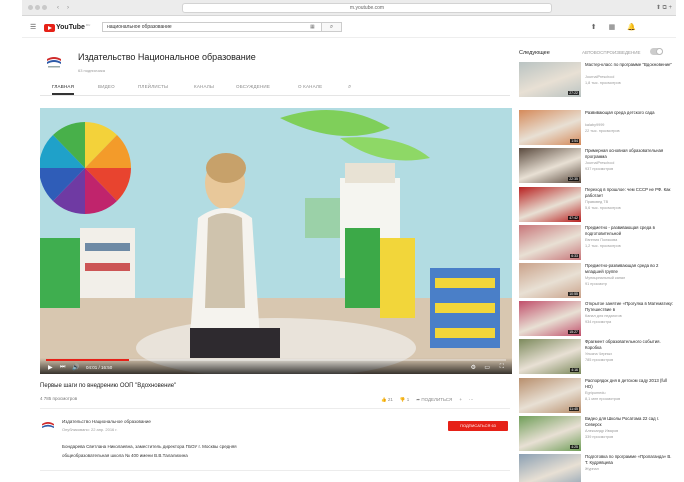 This screenshot has width=684, height=482. I want to click on related-video-channel: Евгения Полякова, so click(631, 240).